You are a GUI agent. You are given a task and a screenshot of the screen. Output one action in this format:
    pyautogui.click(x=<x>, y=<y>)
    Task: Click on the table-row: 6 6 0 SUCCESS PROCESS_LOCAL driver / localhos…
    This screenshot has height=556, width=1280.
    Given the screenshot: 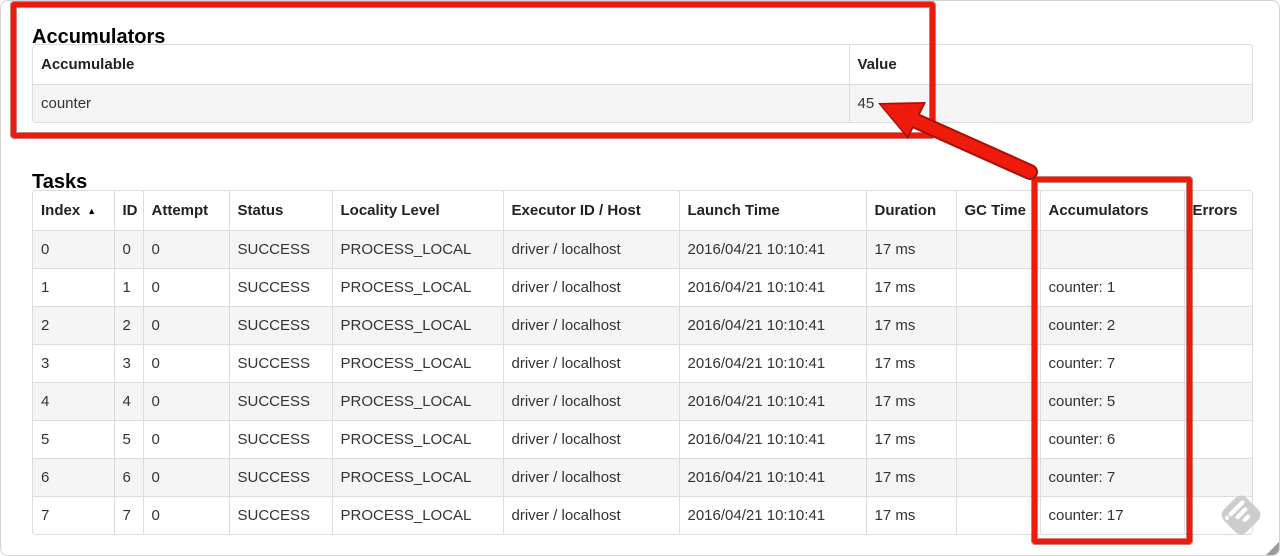 What is the action you would take?
    pyautogui.click(x=642, y=477)
    